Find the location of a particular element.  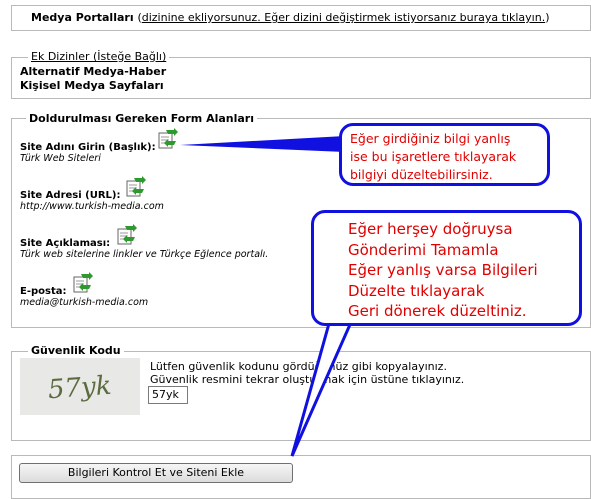

edit-hint-line-3: bilgiyi düzeltebilirsiniz. is located at coordinates (421, 174).